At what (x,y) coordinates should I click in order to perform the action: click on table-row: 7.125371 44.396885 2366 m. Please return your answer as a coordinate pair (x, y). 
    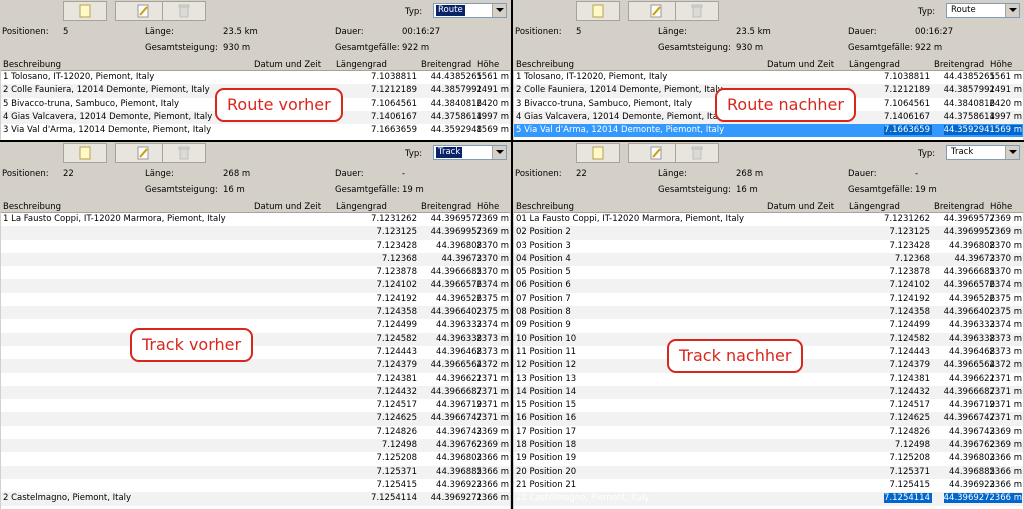
    Looking at the image, I should click on (255, 472).